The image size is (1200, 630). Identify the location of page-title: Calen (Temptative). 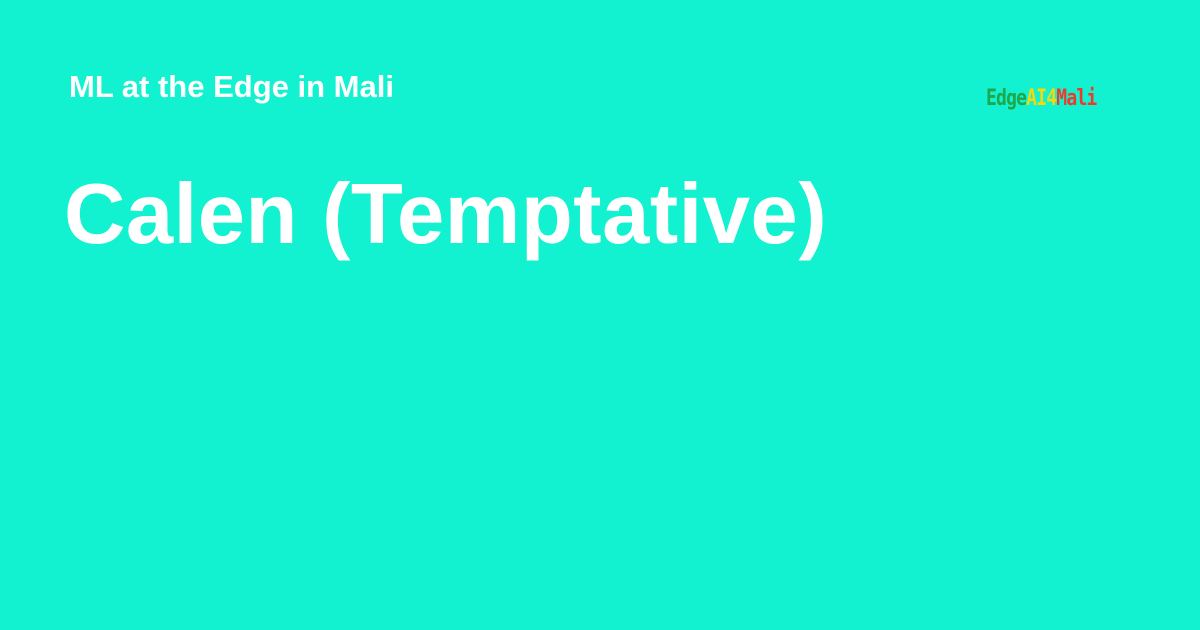
(446, 214).